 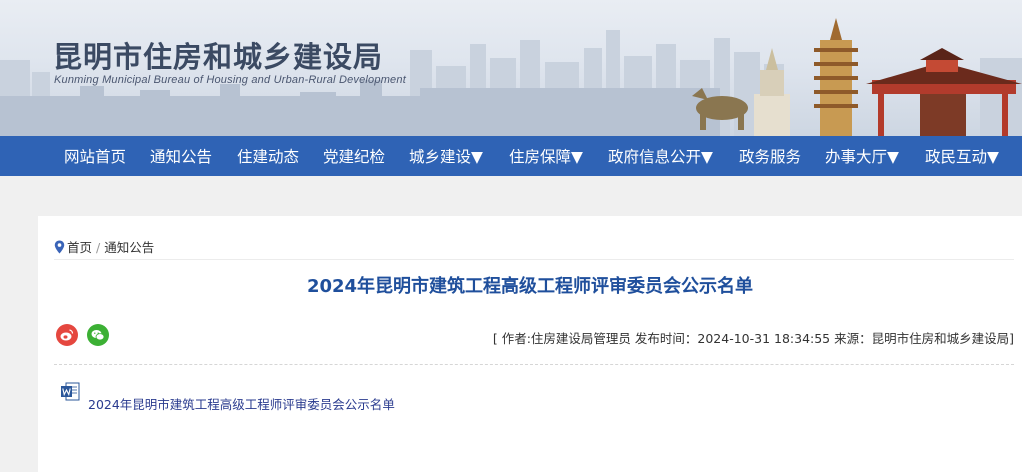 I want to click on nav-item-news: 住建动态, so click(x=268, y=156).